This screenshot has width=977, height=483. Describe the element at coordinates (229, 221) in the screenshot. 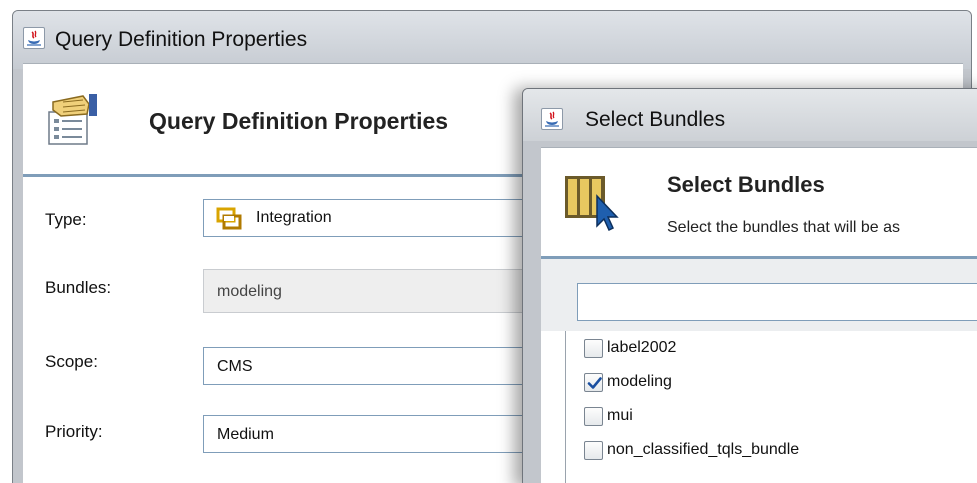

I see `integration-icon` at that location.